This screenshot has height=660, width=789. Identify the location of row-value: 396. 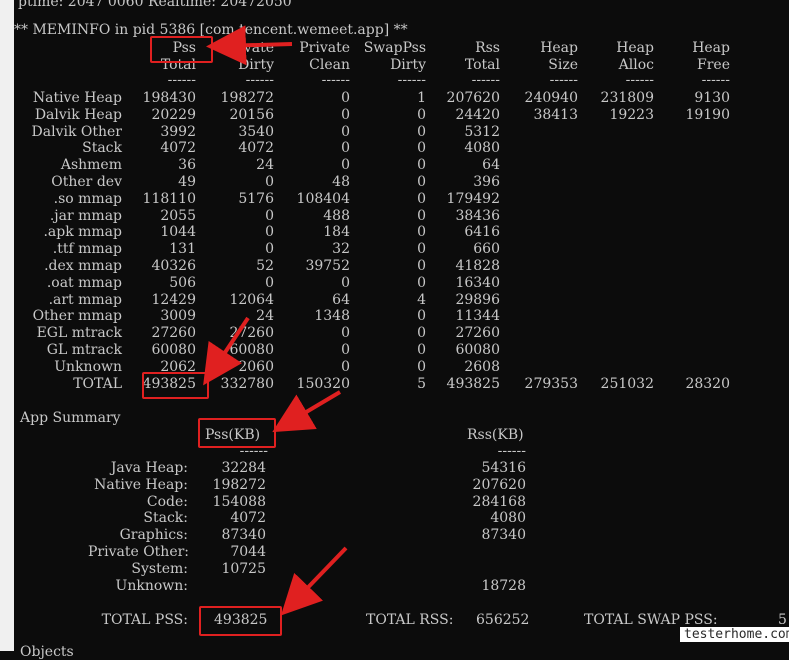
(486, 182).